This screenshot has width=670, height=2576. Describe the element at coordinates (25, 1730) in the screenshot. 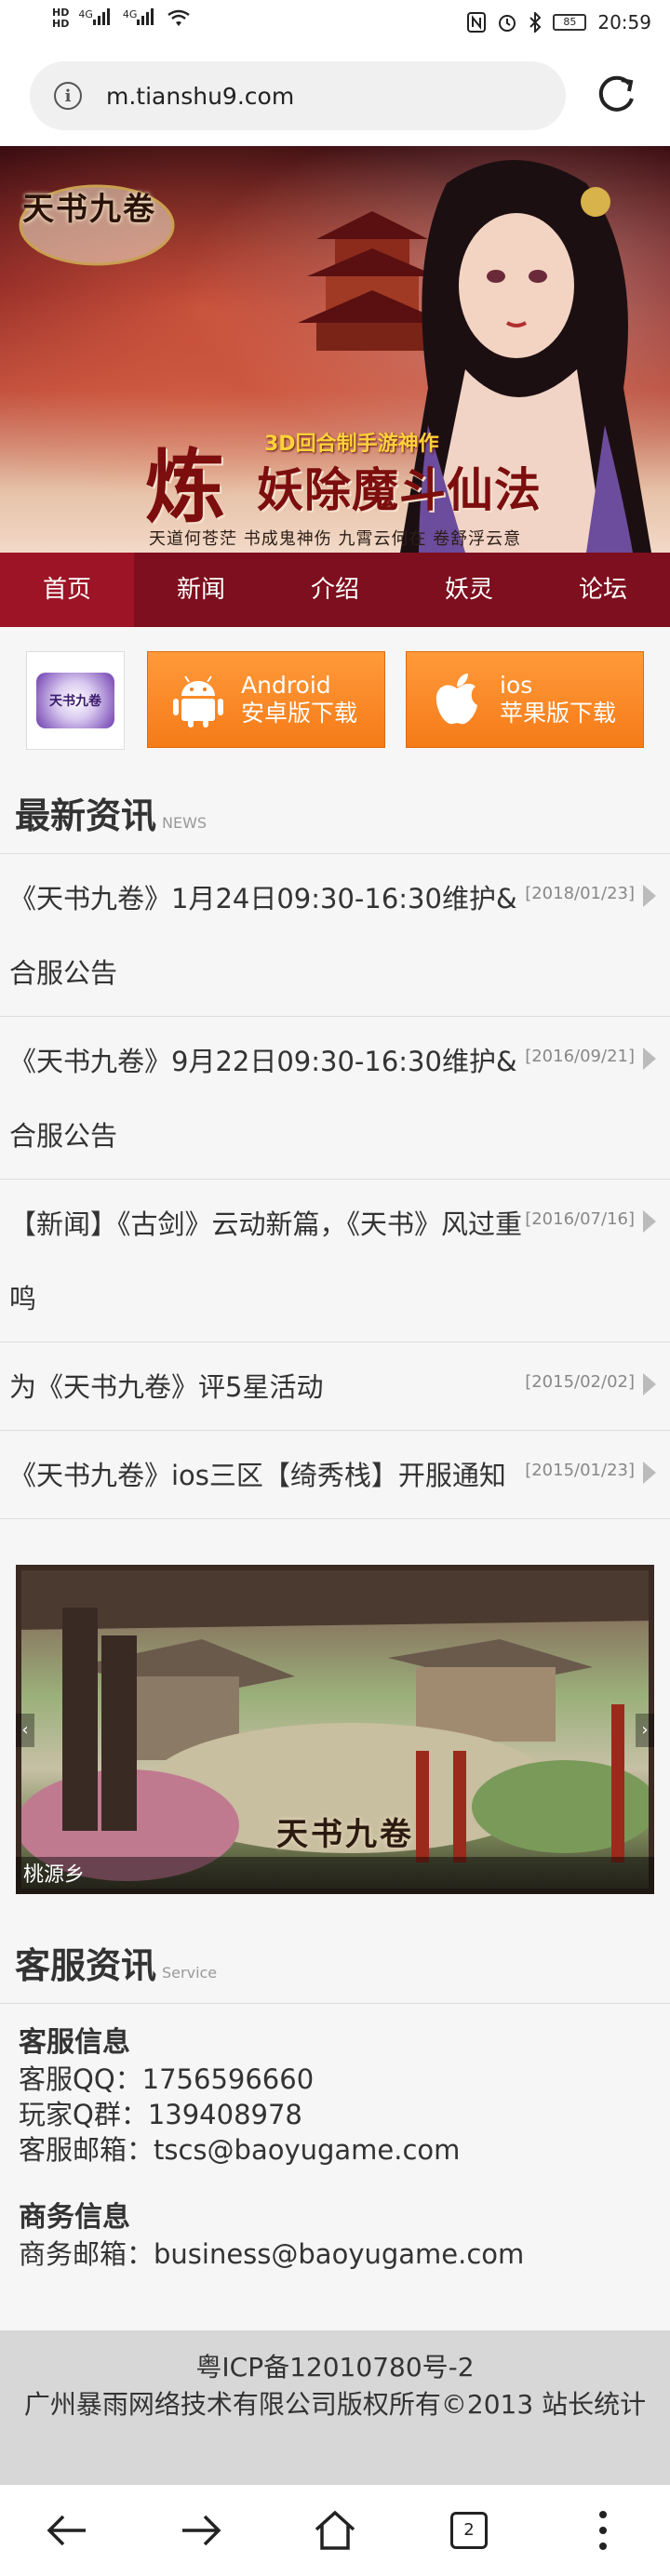

I see `carousel-prev-button: ‹` at that location.